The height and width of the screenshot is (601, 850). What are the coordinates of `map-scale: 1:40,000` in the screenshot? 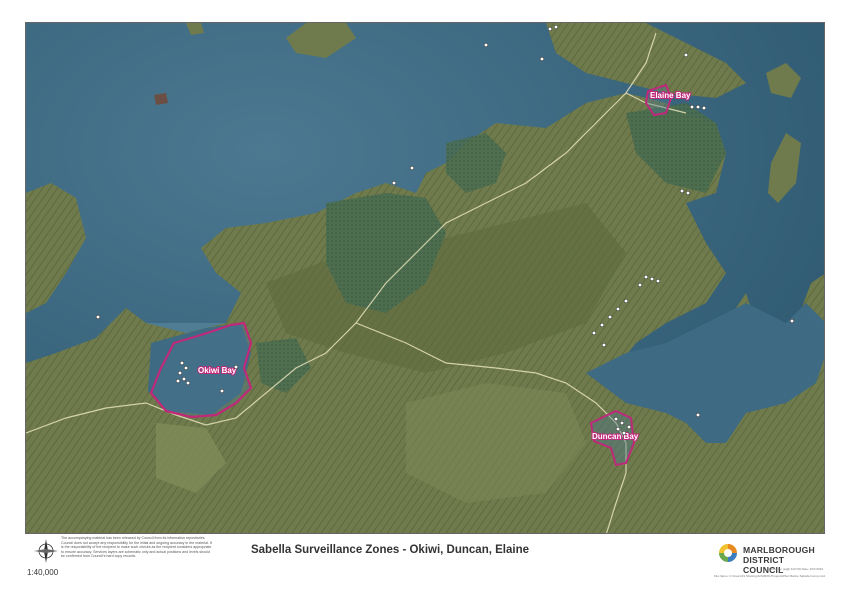 It's located at (43, 572).